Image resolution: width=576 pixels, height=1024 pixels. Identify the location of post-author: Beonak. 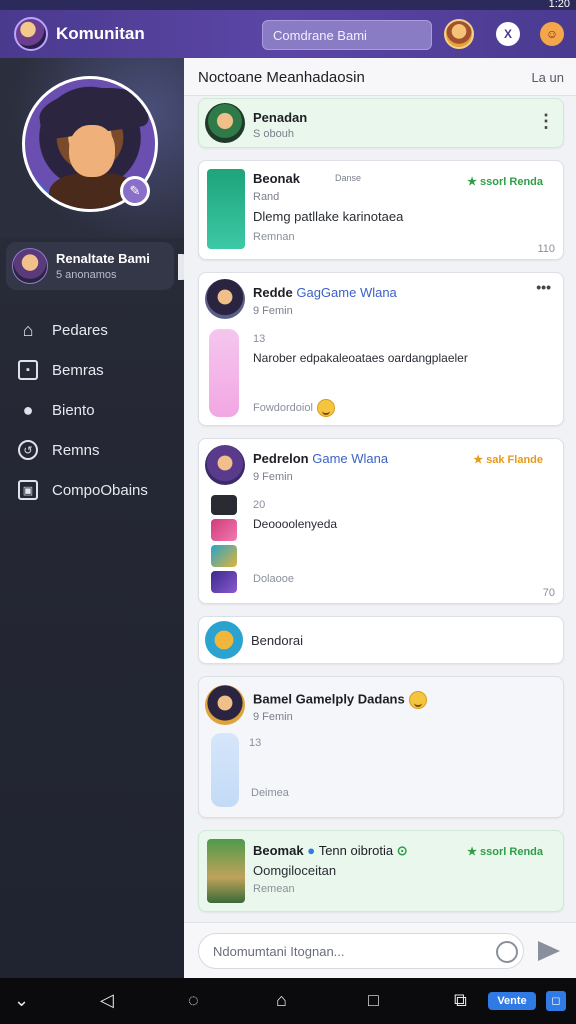
(276, 178).